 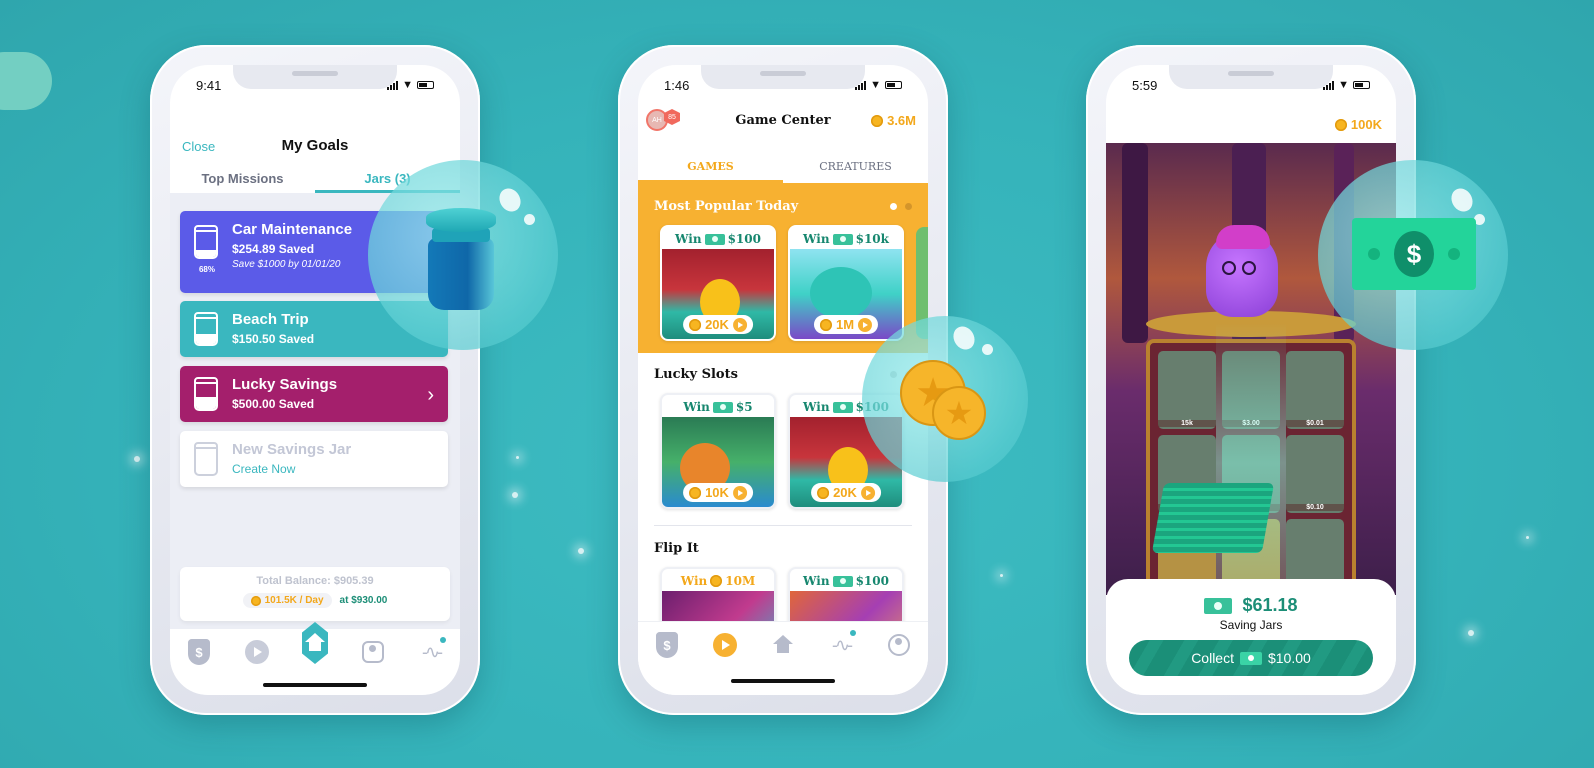 I want to click on game-card: Win $10k 1M, so click(x=846, y=283).